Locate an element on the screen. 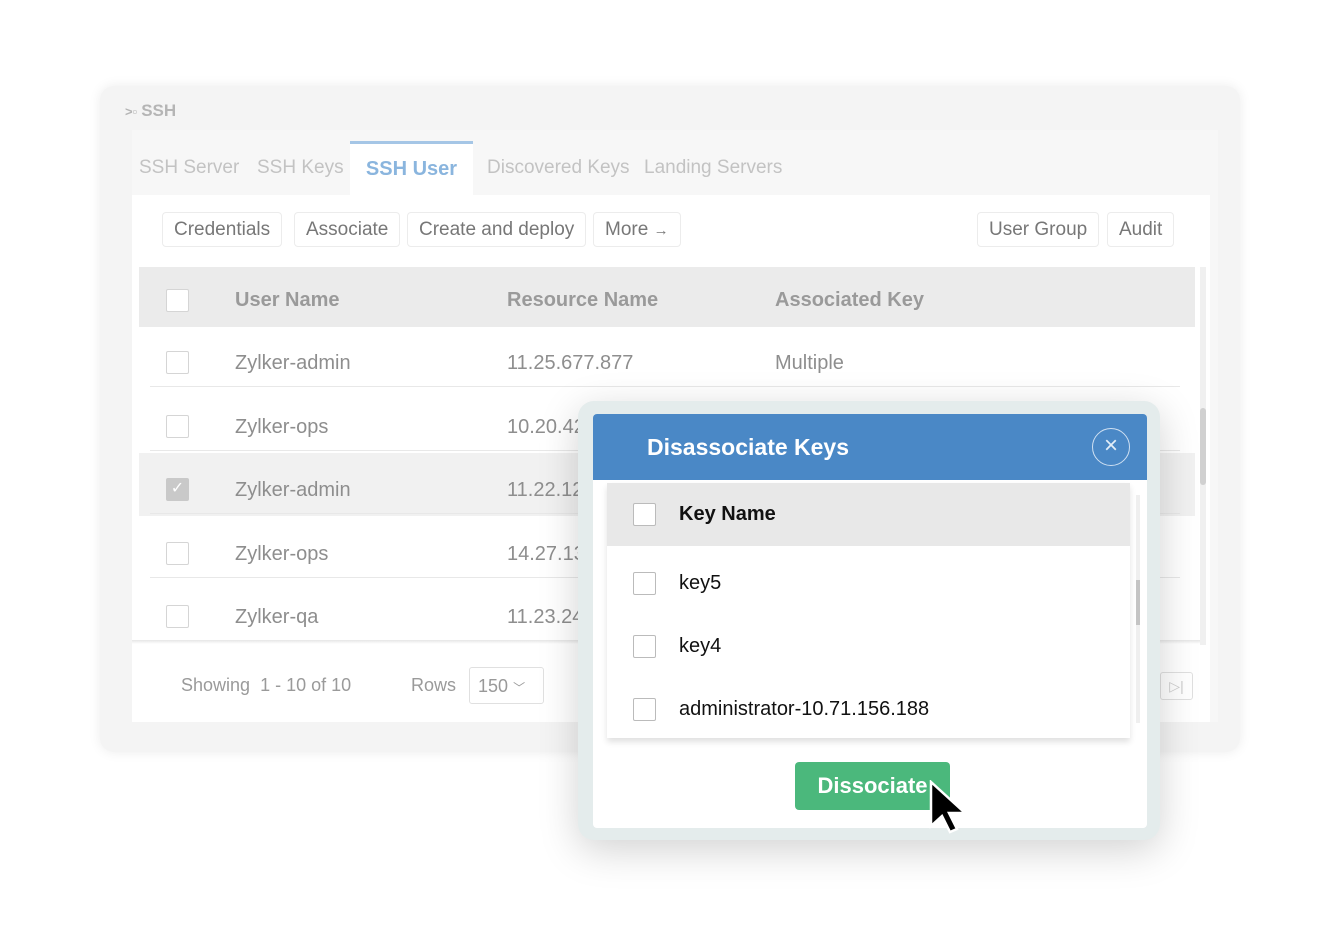 The height and width of the screenshot is (930, 1344). list-item: administrator-10.71.156.188 is located at coordinates (868, 708).